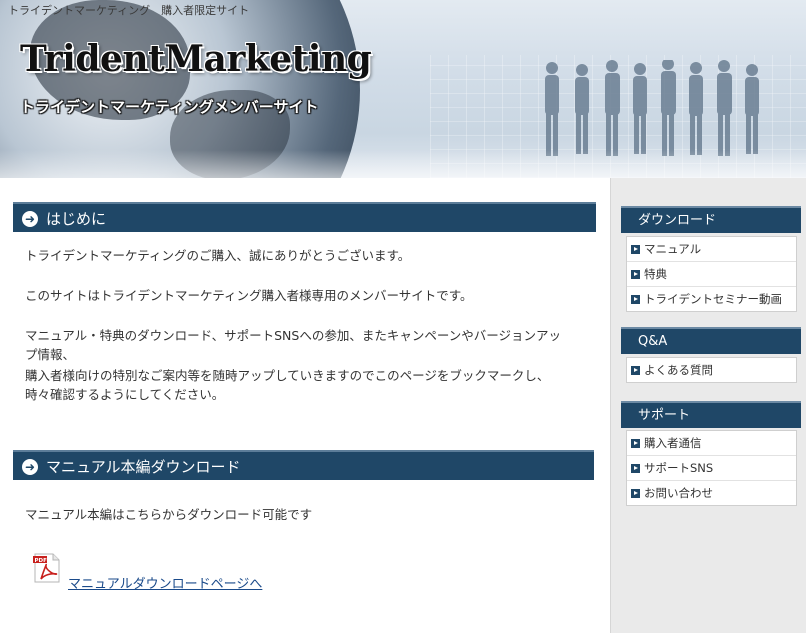  I want to click on sidebar-item-contact: お問い合わせ, so click(711, 493).